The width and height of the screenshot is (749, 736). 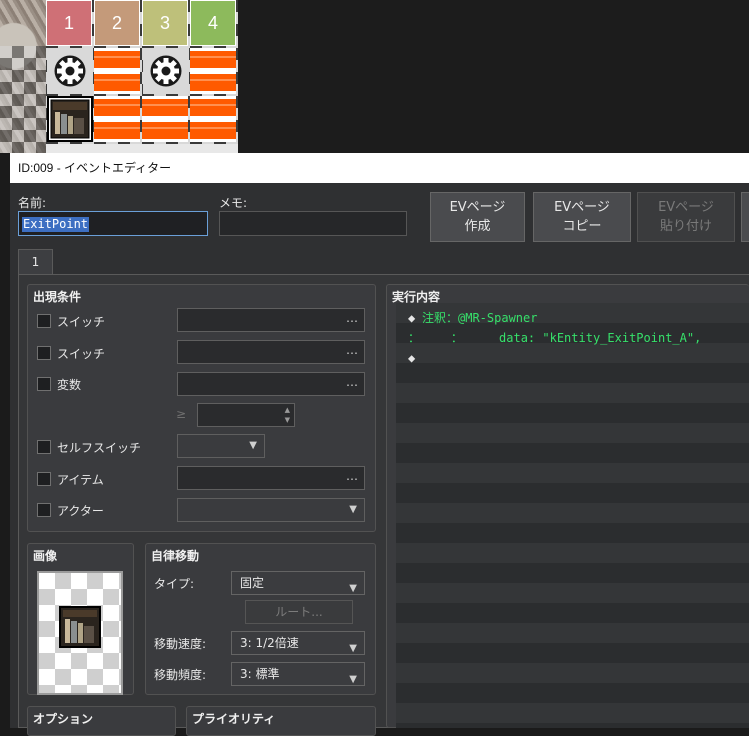 I want to click on autonomous-movement-title: 自律移動, so click(x=175, y=556).